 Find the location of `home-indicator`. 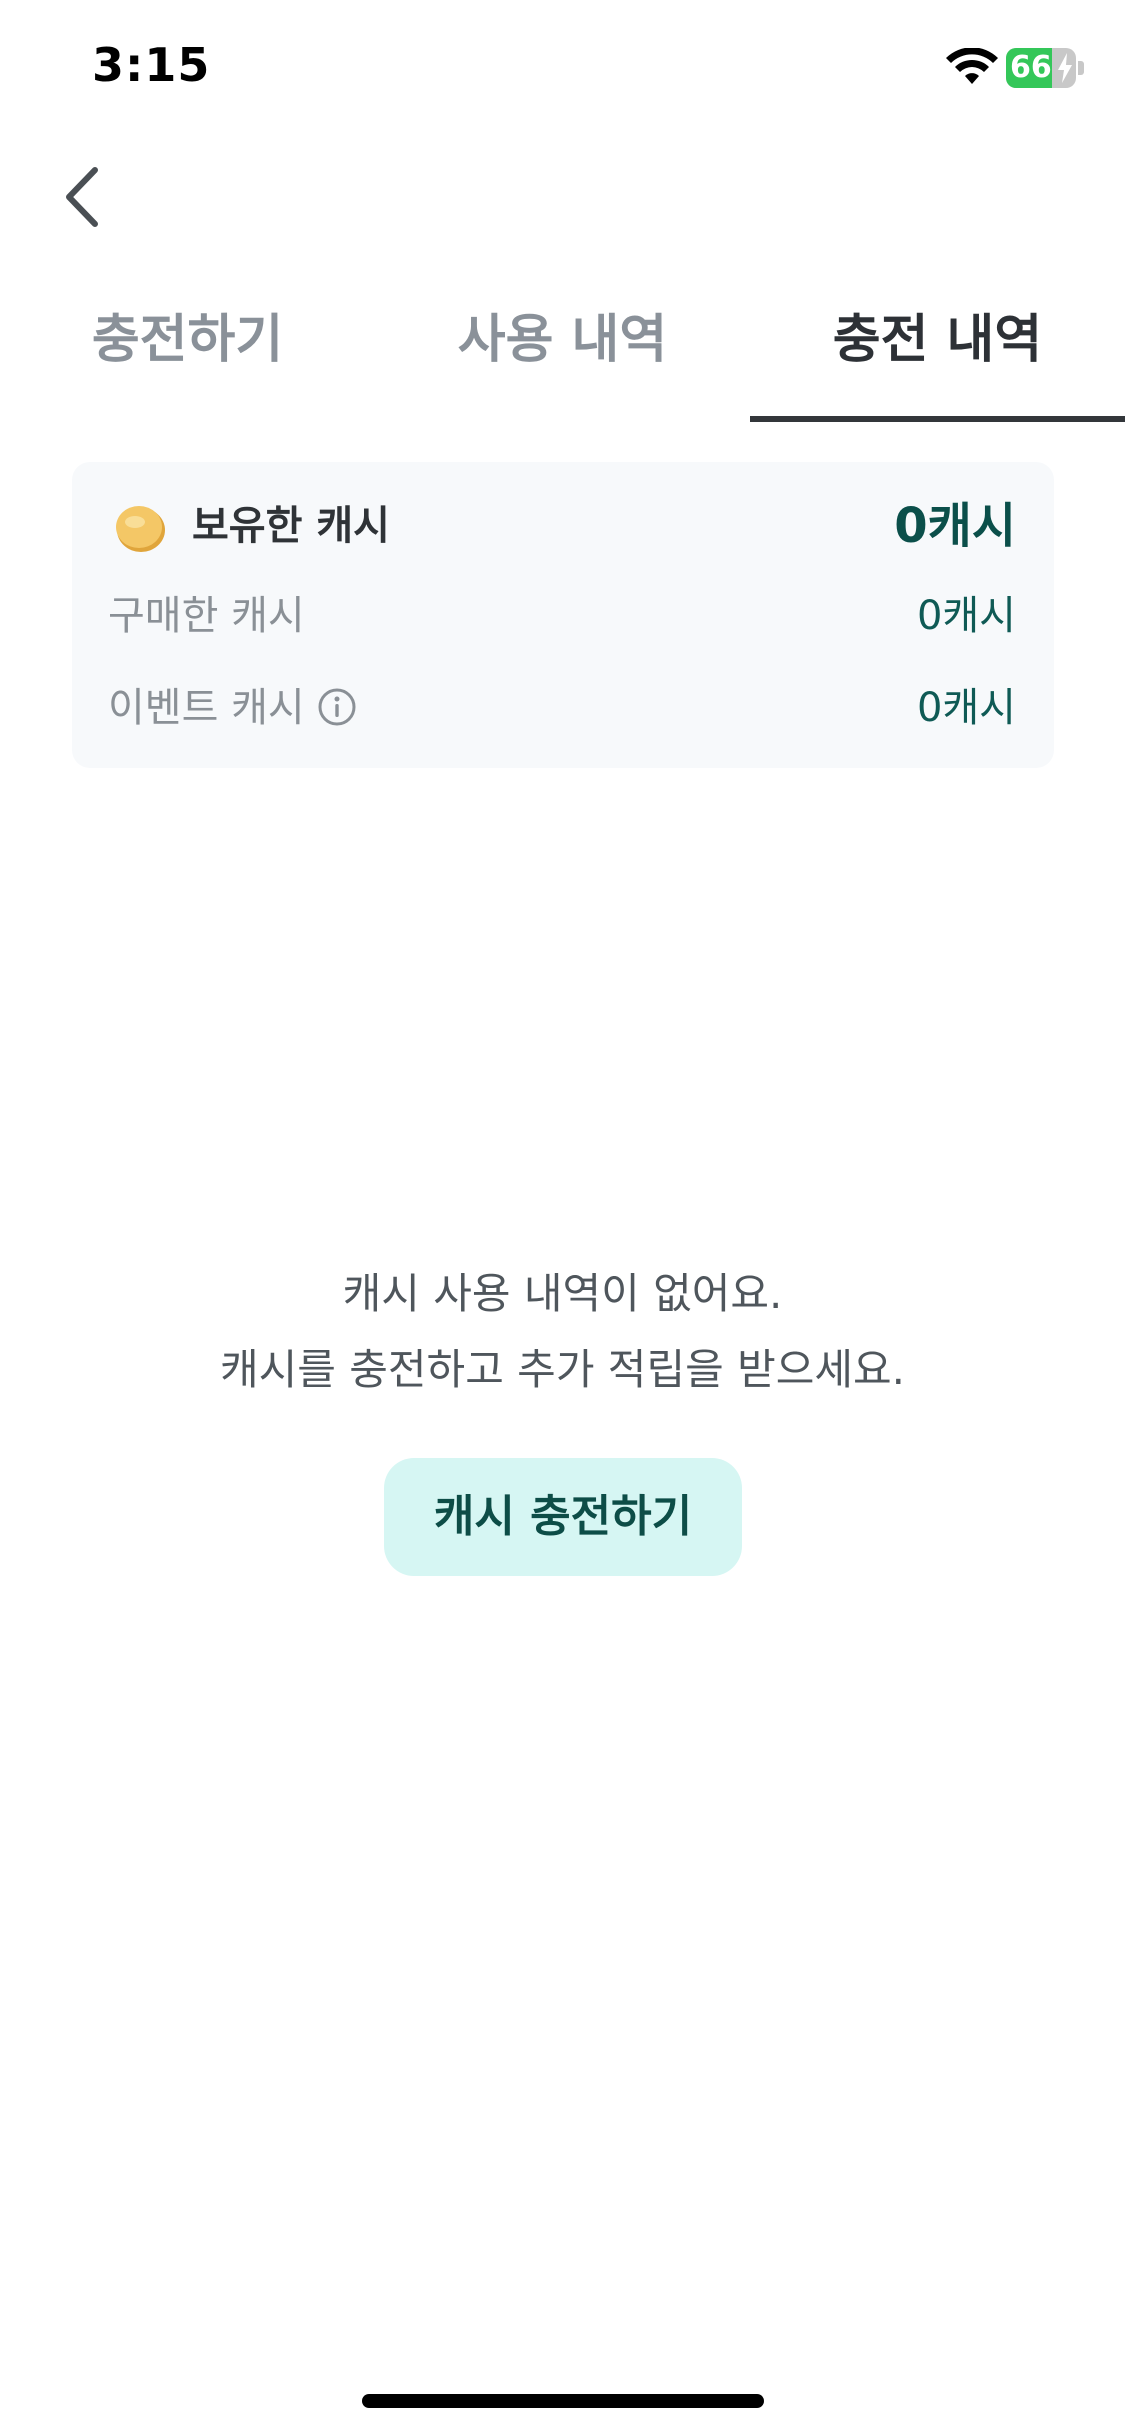

home-indicator is located at coordinates (563, 2401).